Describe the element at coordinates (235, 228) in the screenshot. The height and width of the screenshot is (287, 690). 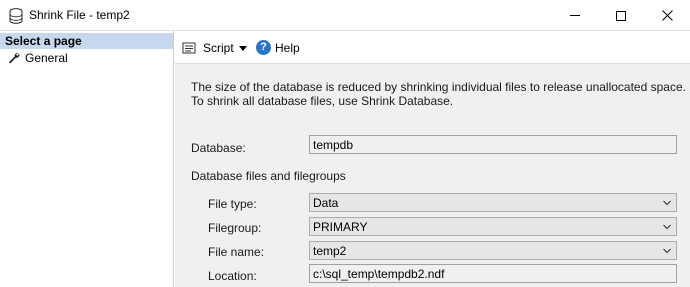
I see `filegroup-label: Filegroup:` at that location.